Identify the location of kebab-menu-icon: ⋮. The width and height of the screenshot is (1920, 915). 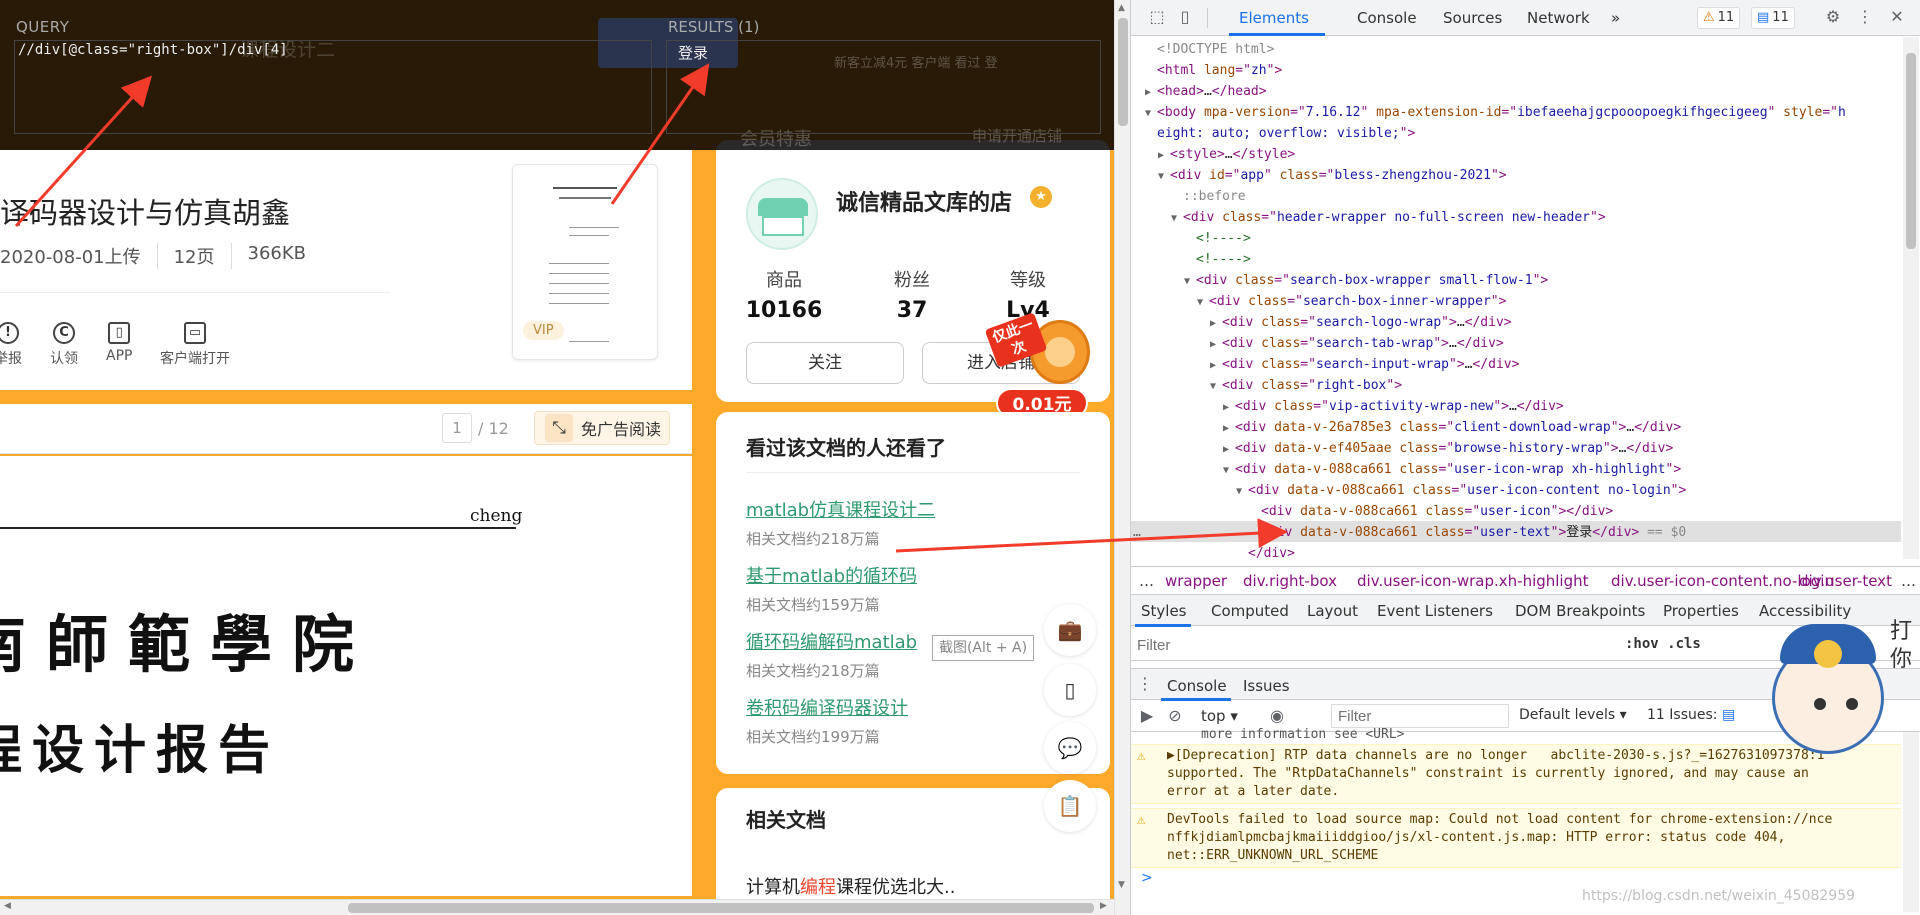
(1865, 17).